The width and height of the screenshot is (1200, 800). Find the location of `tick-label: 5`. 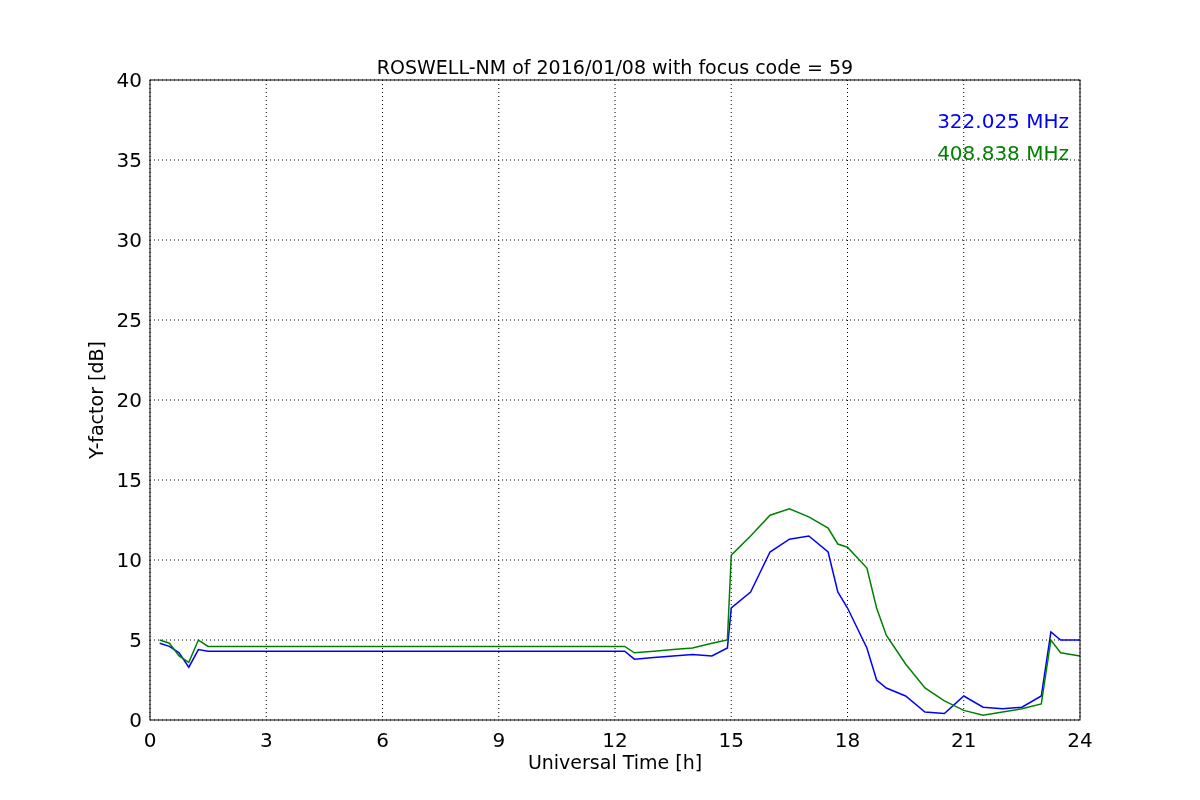

tick-label: 5 is located at coordinates (135, 640).